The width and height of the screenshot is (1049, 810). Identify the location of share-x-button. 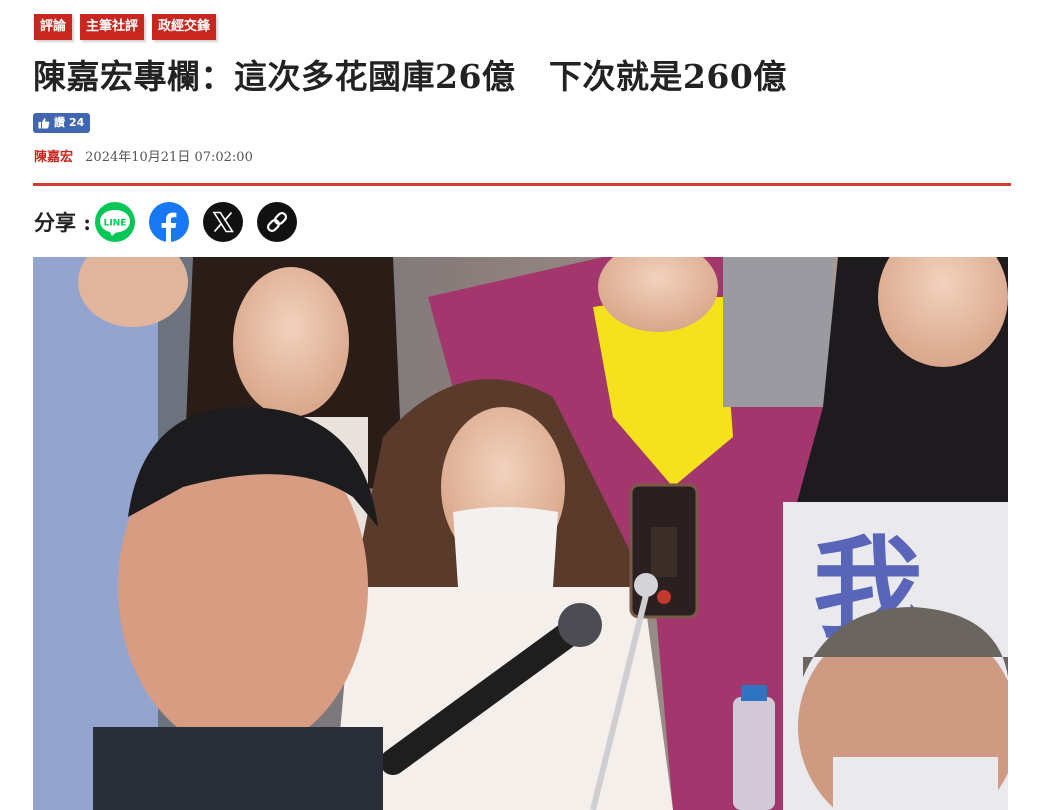
(223, 222).